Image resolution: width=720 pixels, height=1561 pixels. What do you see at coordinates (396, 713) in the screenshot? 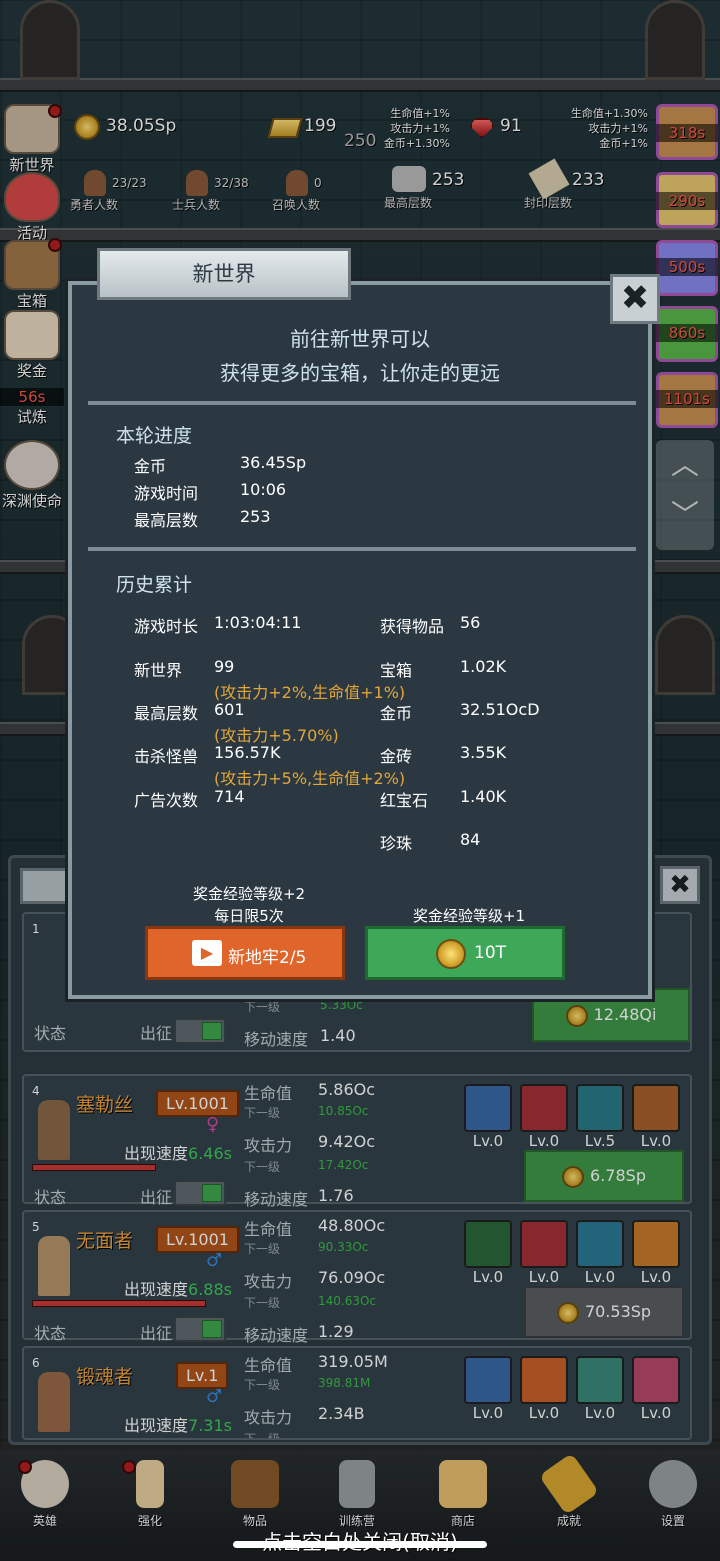
I see `history-gold-label: 金币` at bounding box center [396, 713].